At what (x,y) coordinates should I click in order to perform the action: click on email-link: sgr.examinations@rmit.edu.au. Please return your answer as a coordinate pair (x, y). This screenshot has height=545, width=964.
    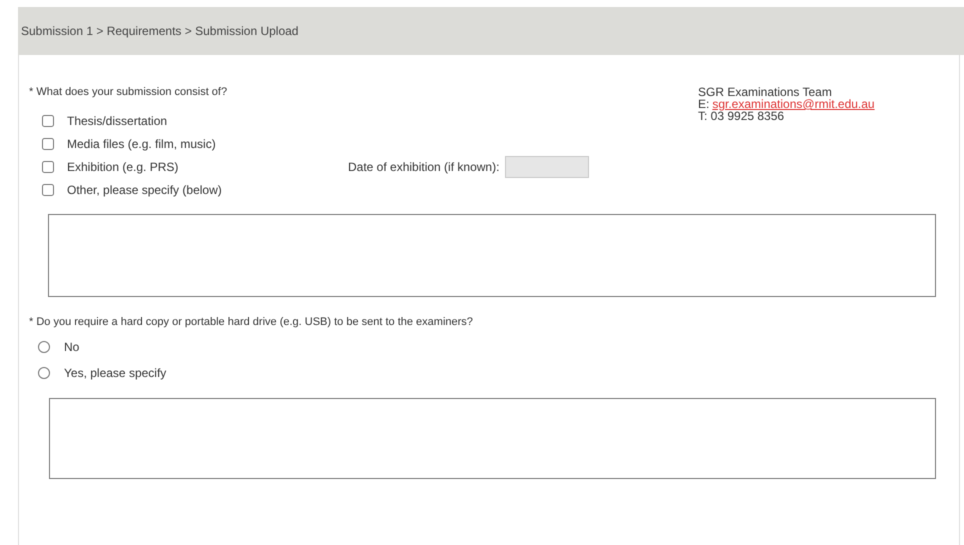
    Looking at the image, I should click on (793, 104).